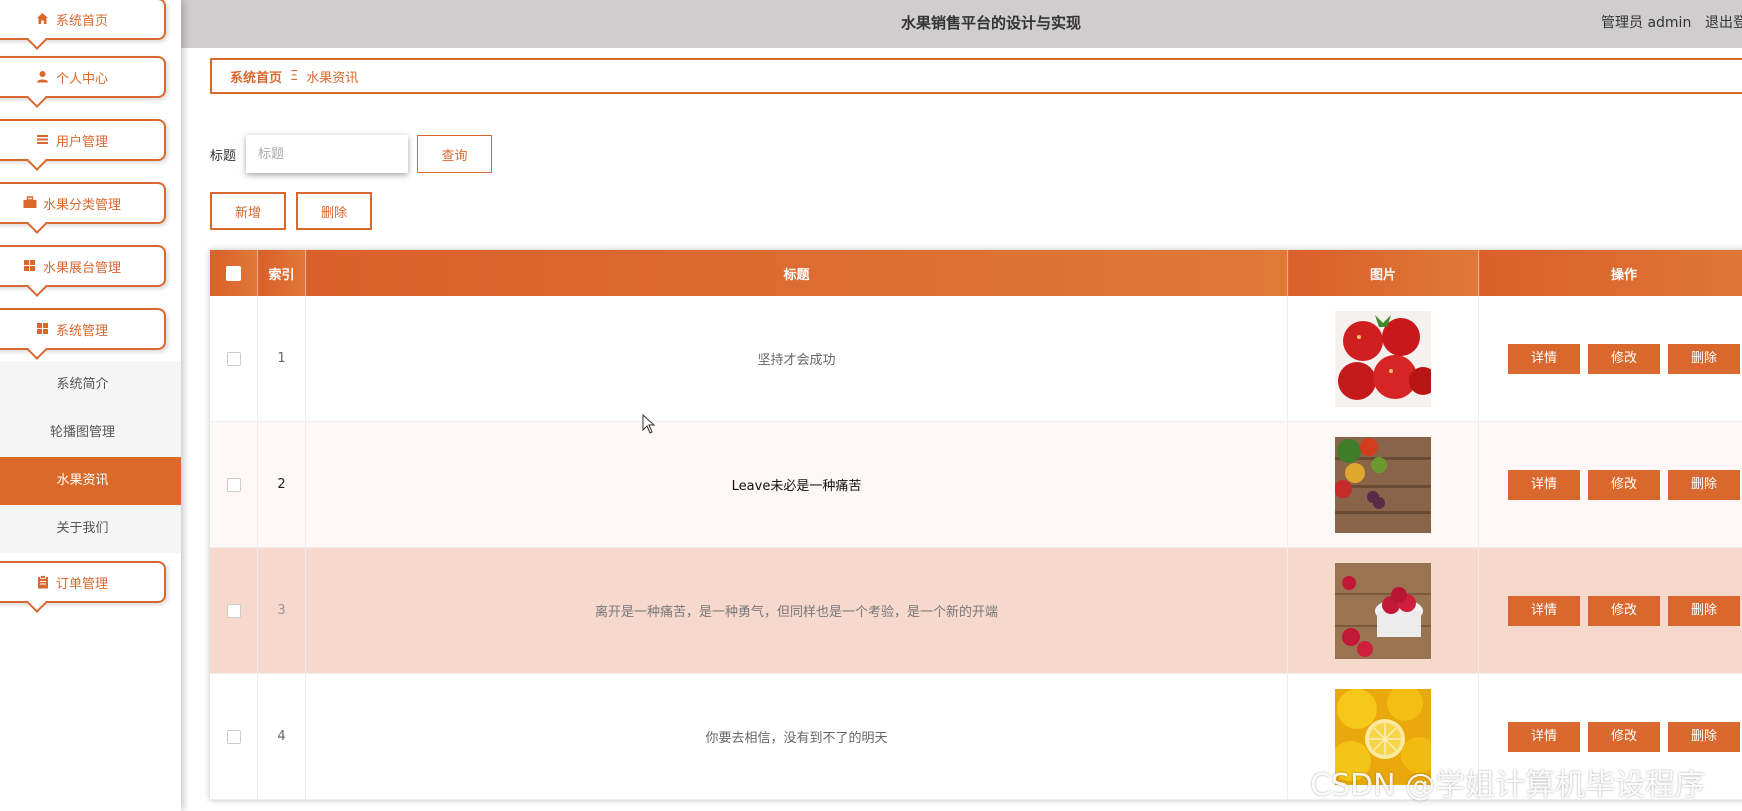 The width and height of the screenshot is (1742, 811). I want to click on row-title: 你要去相信，没有到不了的明天, so click(796, 736).